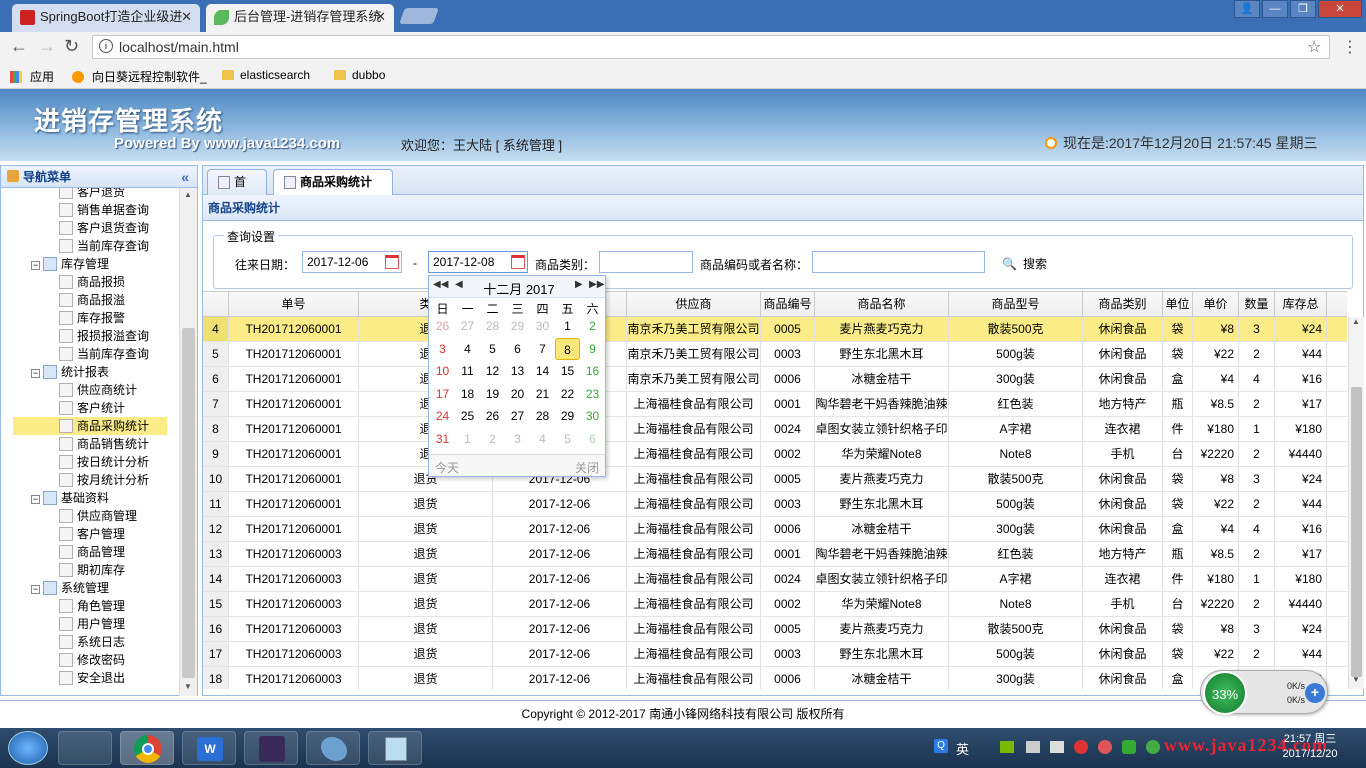 The image size is (1366, 768). I want to click on url-text: localhost/main.html, so click(179, 47).